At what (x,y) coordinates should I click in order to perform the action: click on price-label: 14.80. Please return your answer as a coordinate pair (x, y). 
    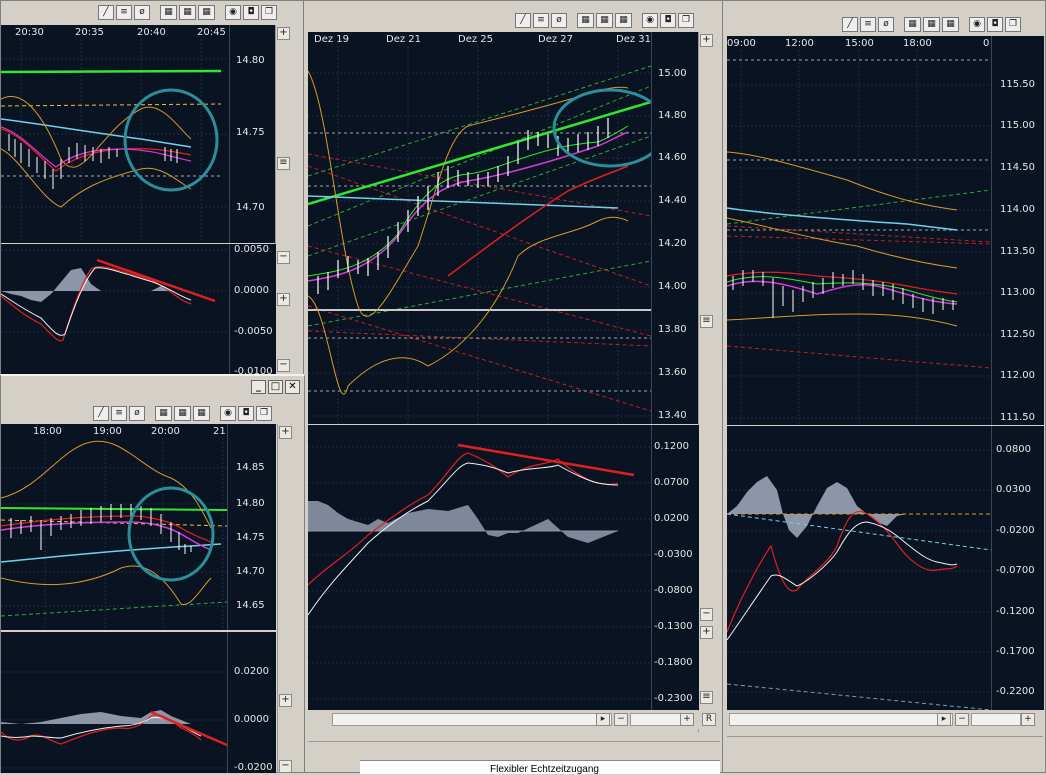
    Looking at the image, I should click on (250, 503).